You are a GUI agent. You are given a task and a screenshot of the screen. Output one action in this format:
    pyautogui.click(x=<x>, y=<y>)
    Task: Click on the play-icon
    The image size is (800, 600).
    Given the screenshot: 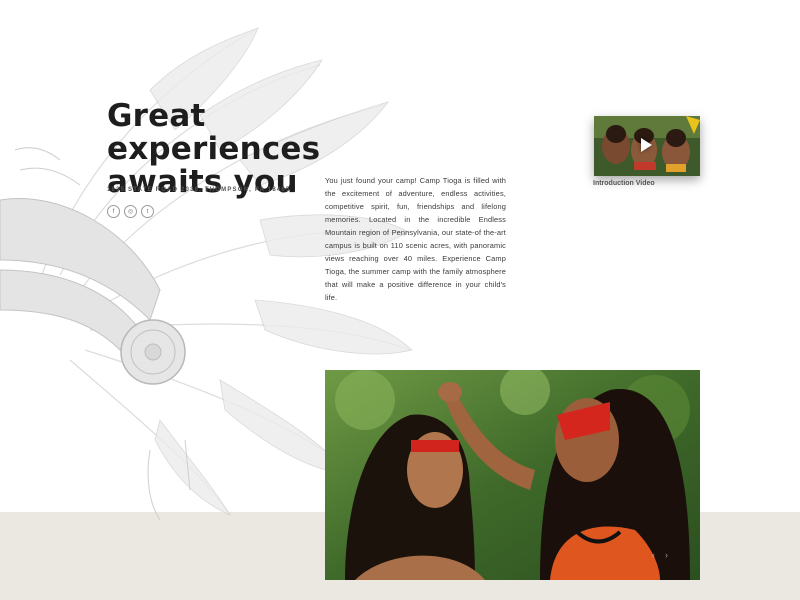 What is the action you would take?
    pyautogui.click(x=646, y=145)
    